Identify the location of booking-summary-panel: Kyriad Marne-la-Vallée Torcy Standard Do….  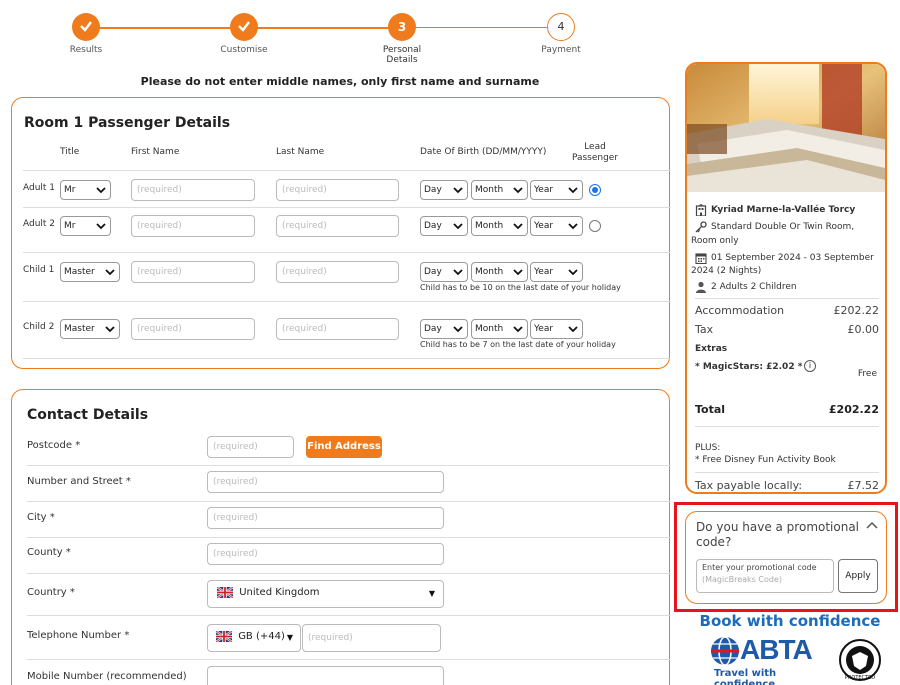
(786, 278).